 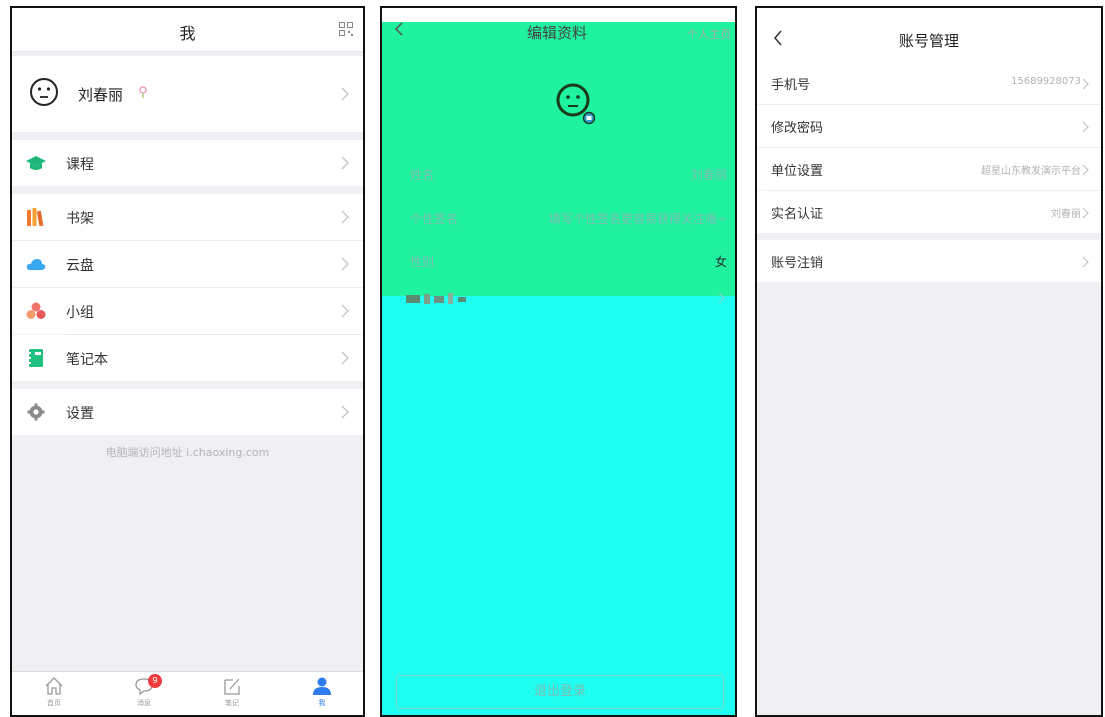 I want to click on tab-label: 消息, so click(x=144, y=703).